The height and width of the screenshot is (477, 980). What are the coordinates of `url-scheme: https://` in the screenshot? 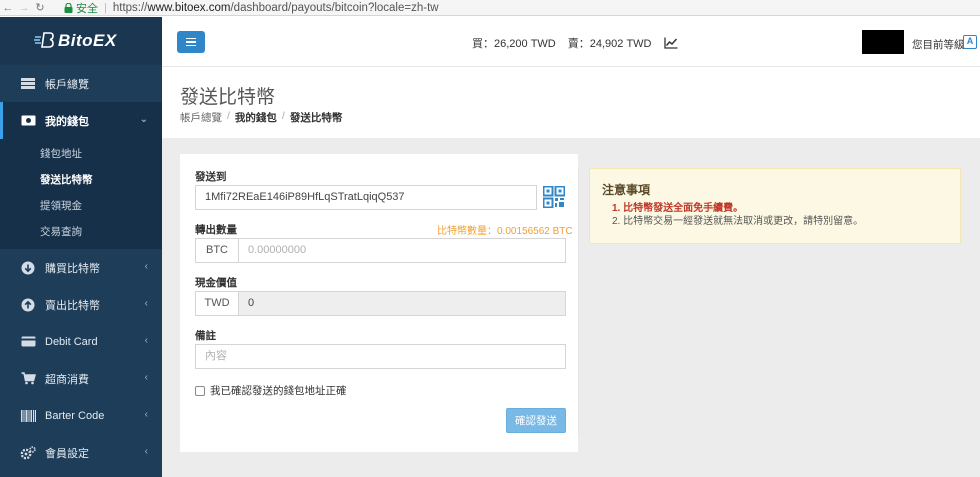 It's located at (130, 7).